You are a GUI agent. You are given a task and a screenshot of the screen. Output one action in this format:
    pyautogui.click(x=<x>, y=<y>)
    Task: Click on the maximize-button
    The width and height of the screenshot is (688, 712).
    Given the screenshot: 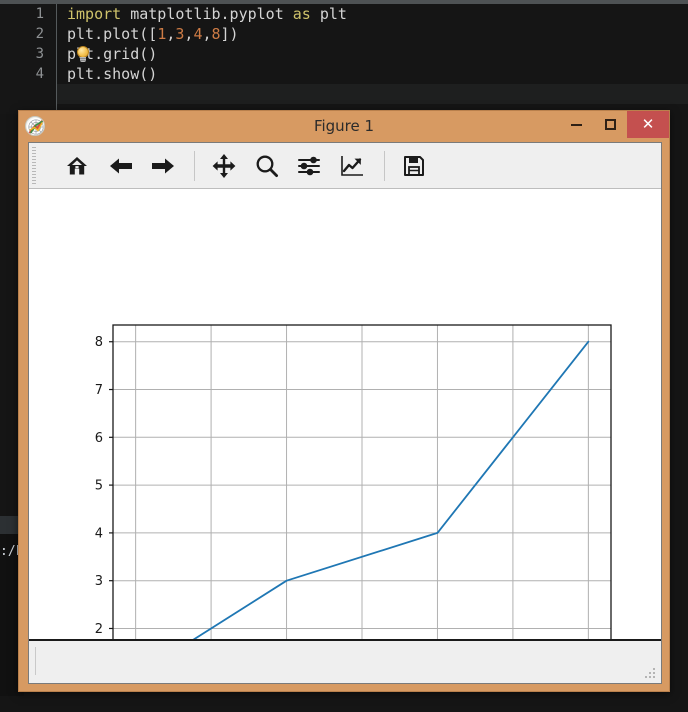 What is the action you would take?
    pyautogui.click(x=610, y=124)
    